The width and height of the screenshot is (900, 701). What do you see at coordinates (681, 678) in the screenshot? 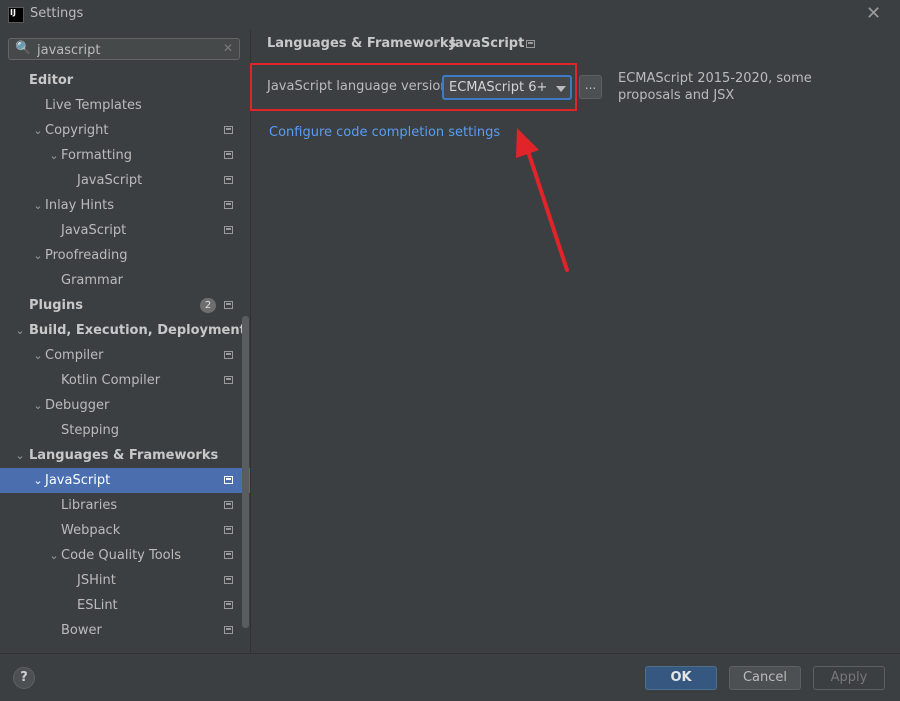
I see `ok-button: OK` at bounding box center [681, 678].